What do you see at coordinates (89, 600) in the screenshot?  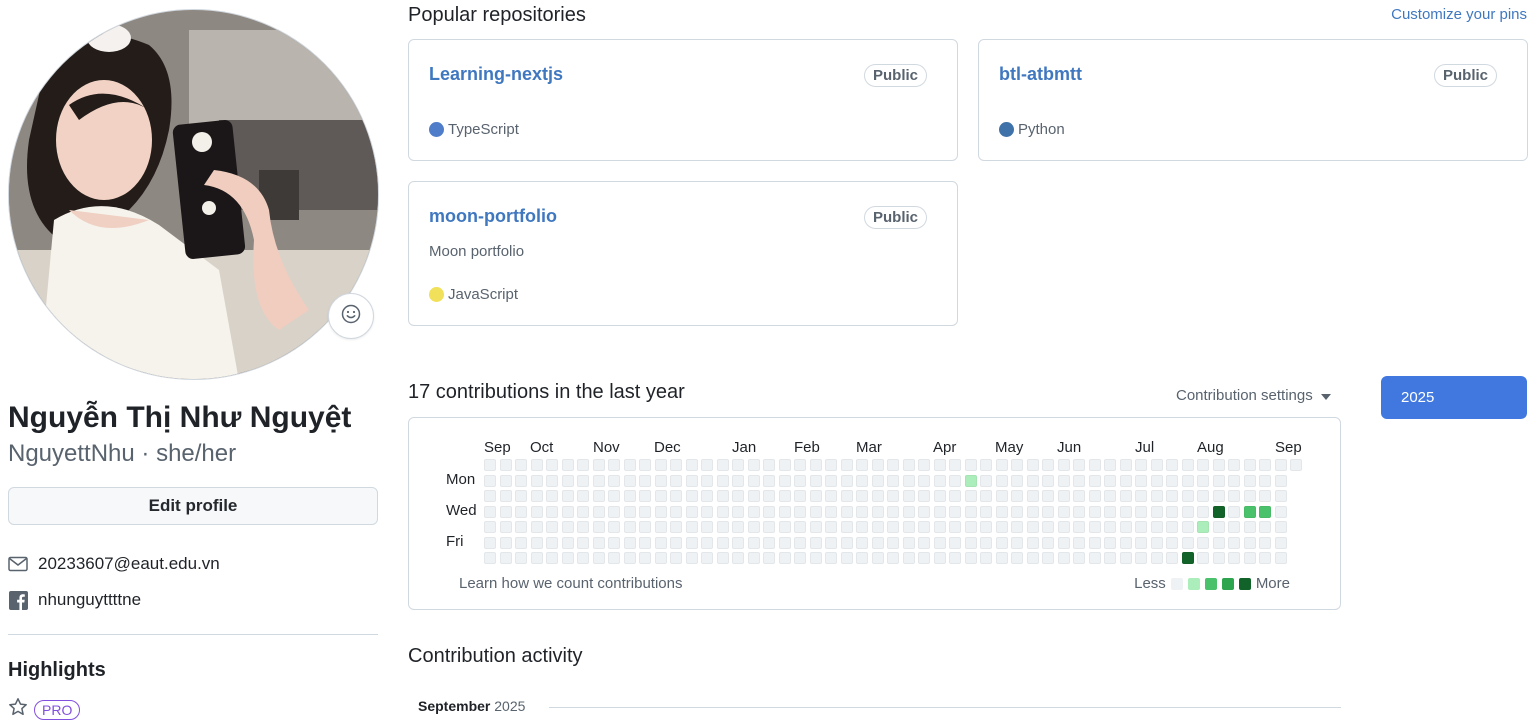 I see `facebook-link: nhunguyttttne` at bounding box center [89, 600].